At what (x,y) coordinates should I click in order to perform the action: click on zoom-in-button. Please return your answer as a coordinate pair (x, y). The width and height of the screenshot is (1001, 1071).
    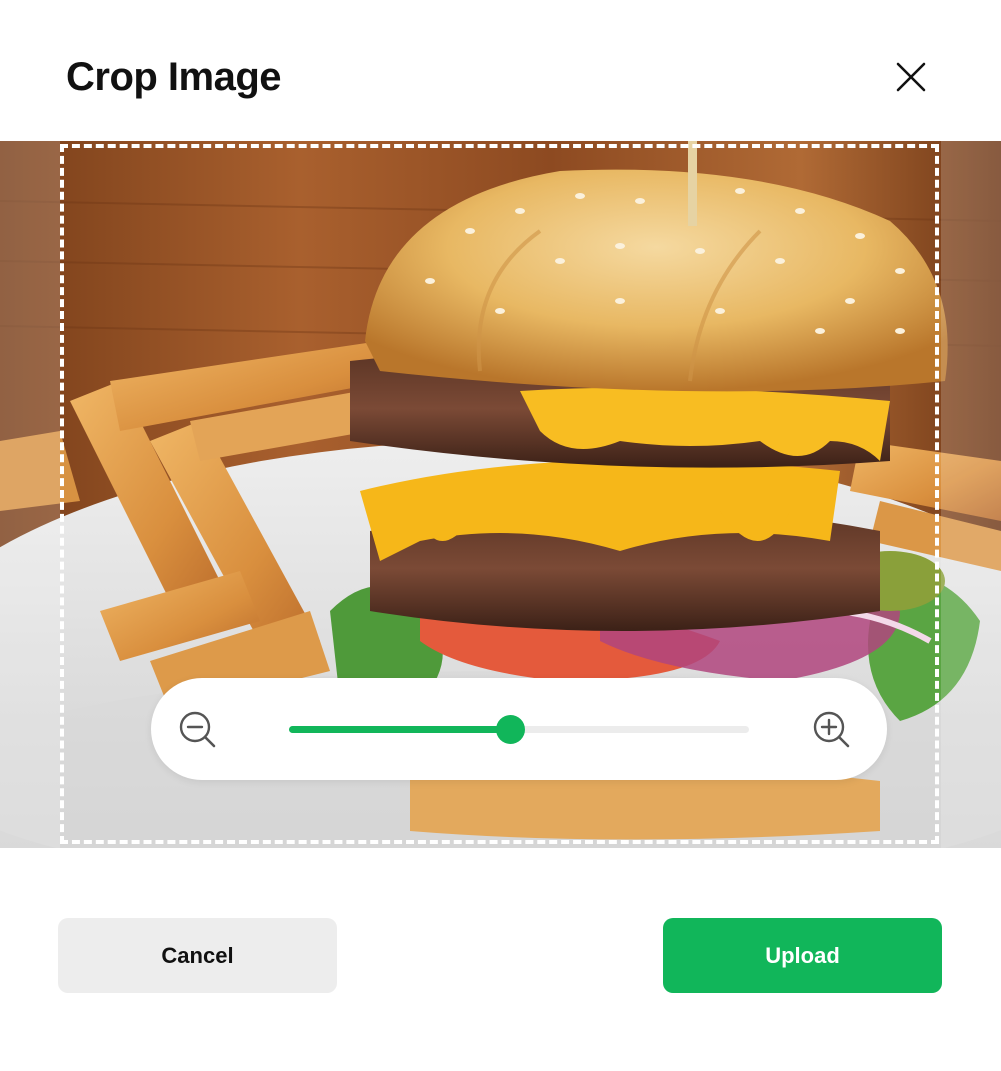
    Looking at the image, I should click on (832, 730).